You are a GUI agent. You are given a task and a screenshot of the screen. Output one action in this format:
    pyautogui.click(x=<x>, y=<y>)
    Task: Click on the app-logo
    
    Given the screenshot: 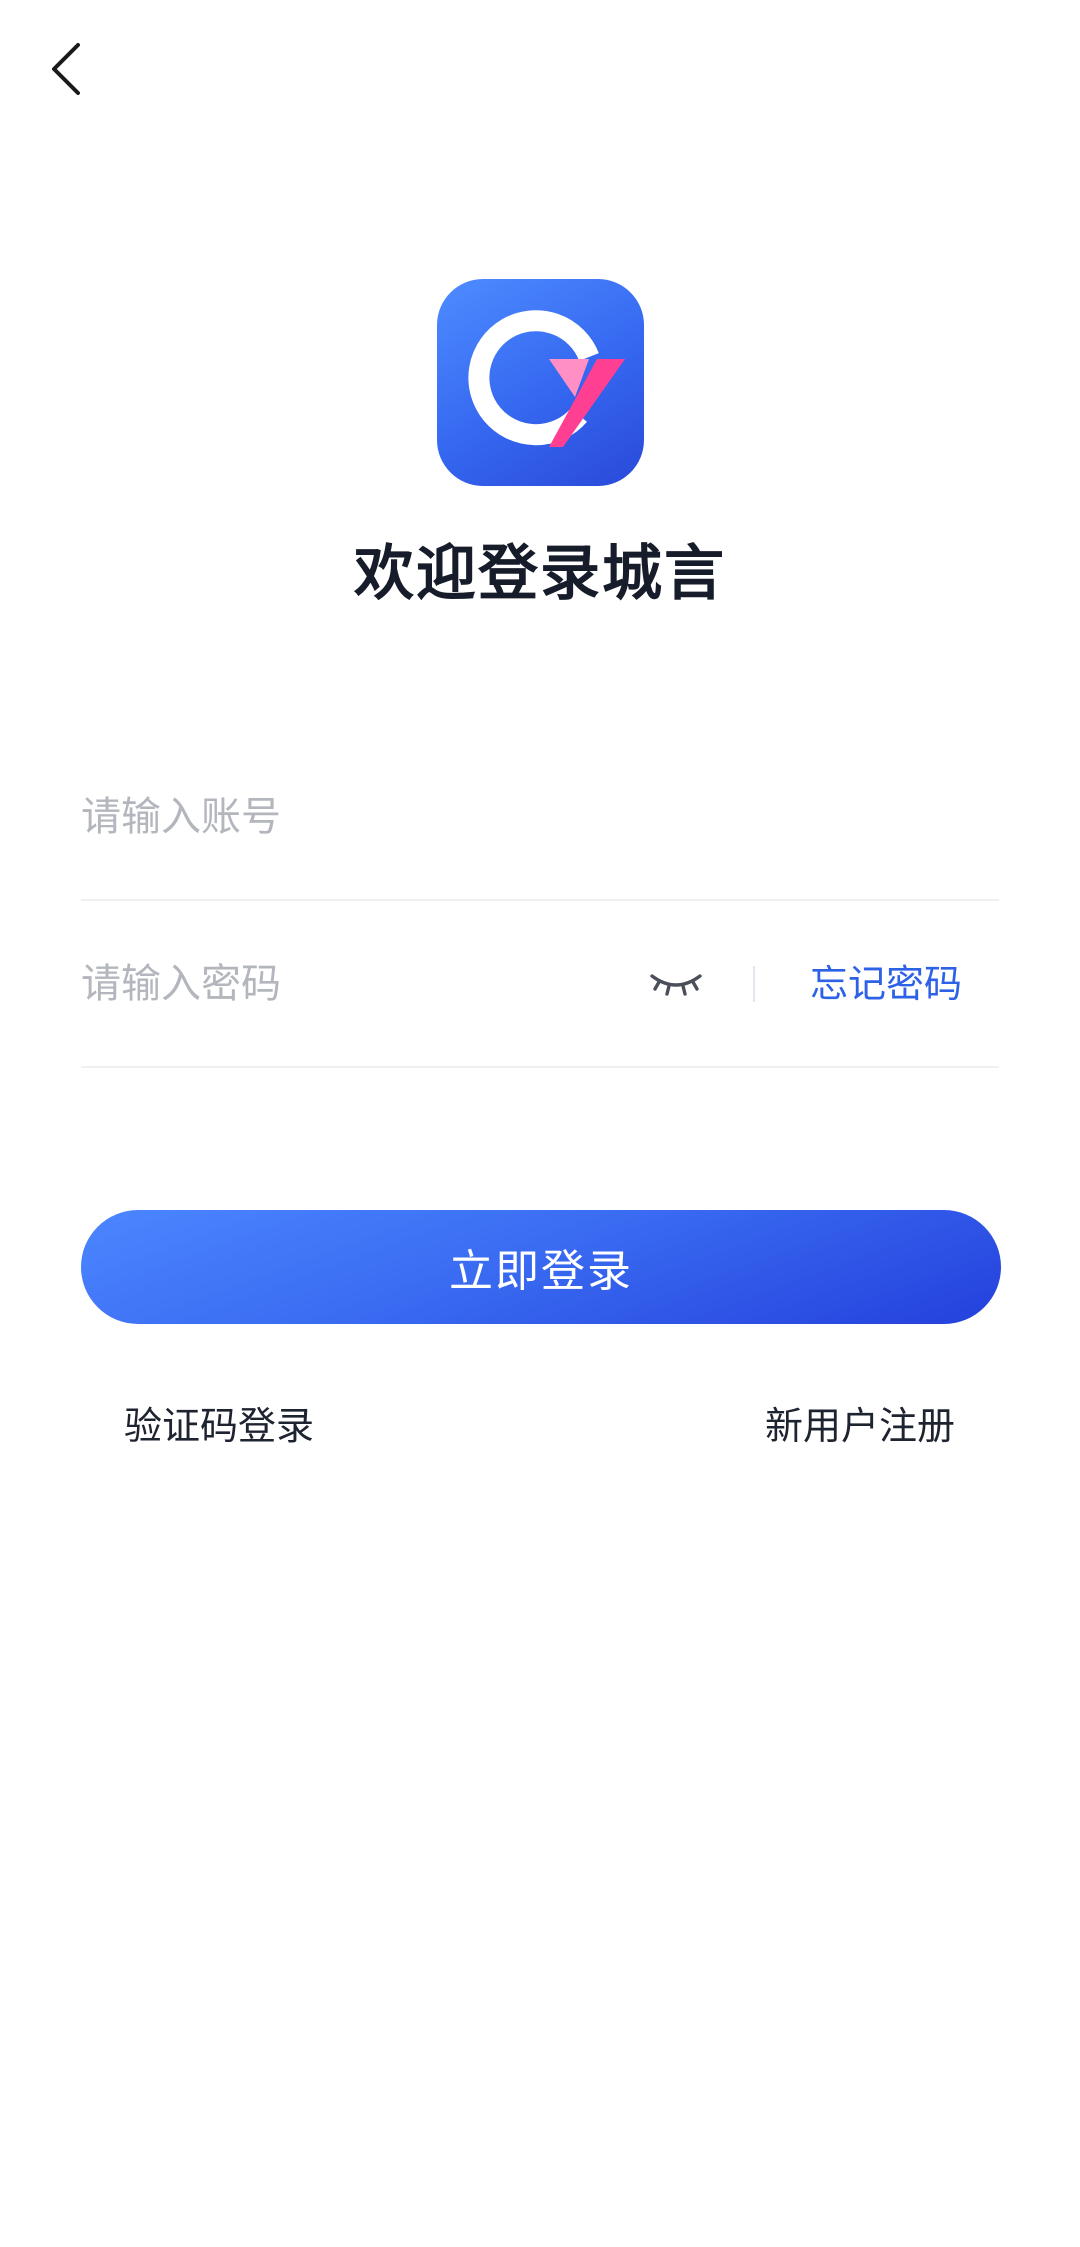 What is the action you would take?
    pyautogui.click(x=540, y=382)
    